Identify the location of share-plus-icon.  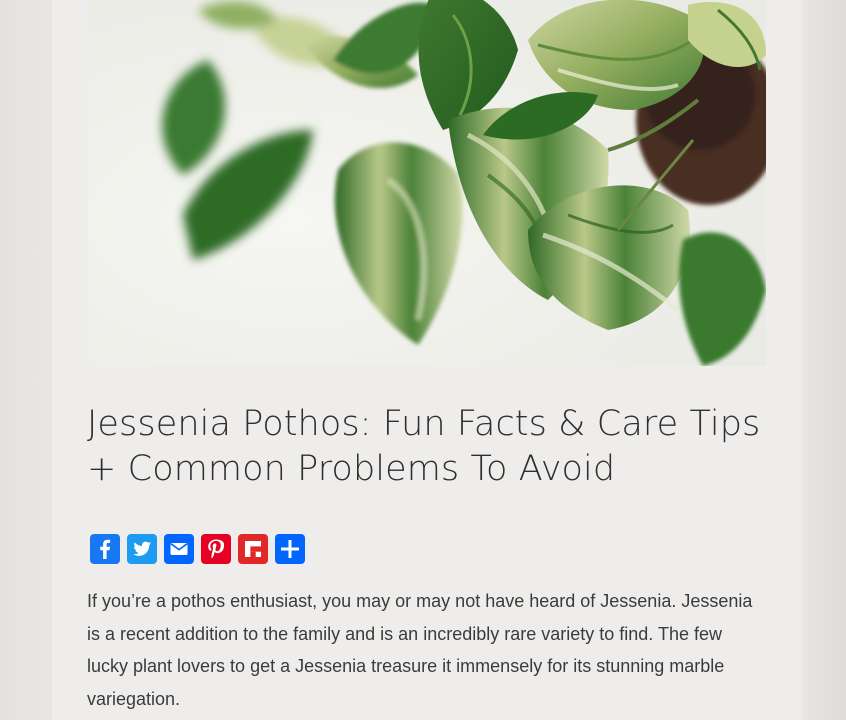
(290, 549).